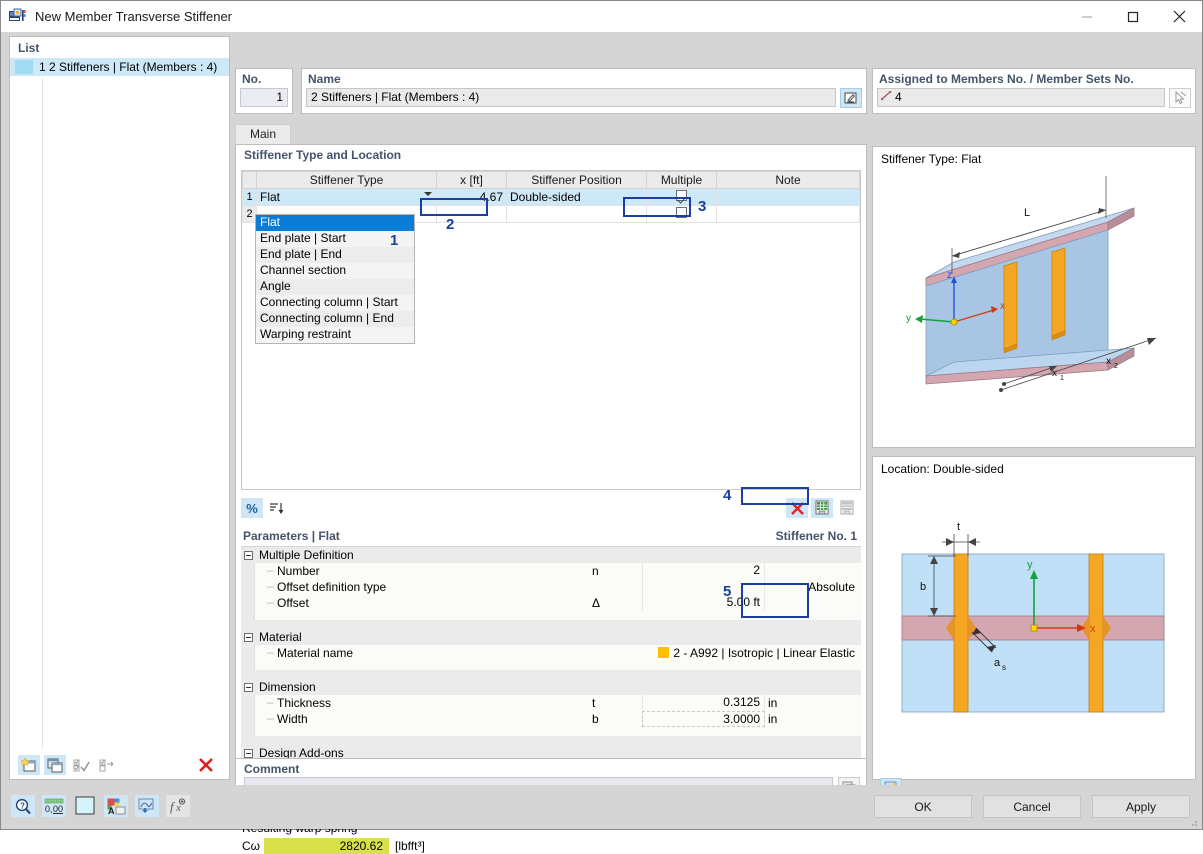  What do you see at coordinates (551, 687) in the screenshot?
I see `param-group-dimension: Dimension` at bounding box center [551, 687].